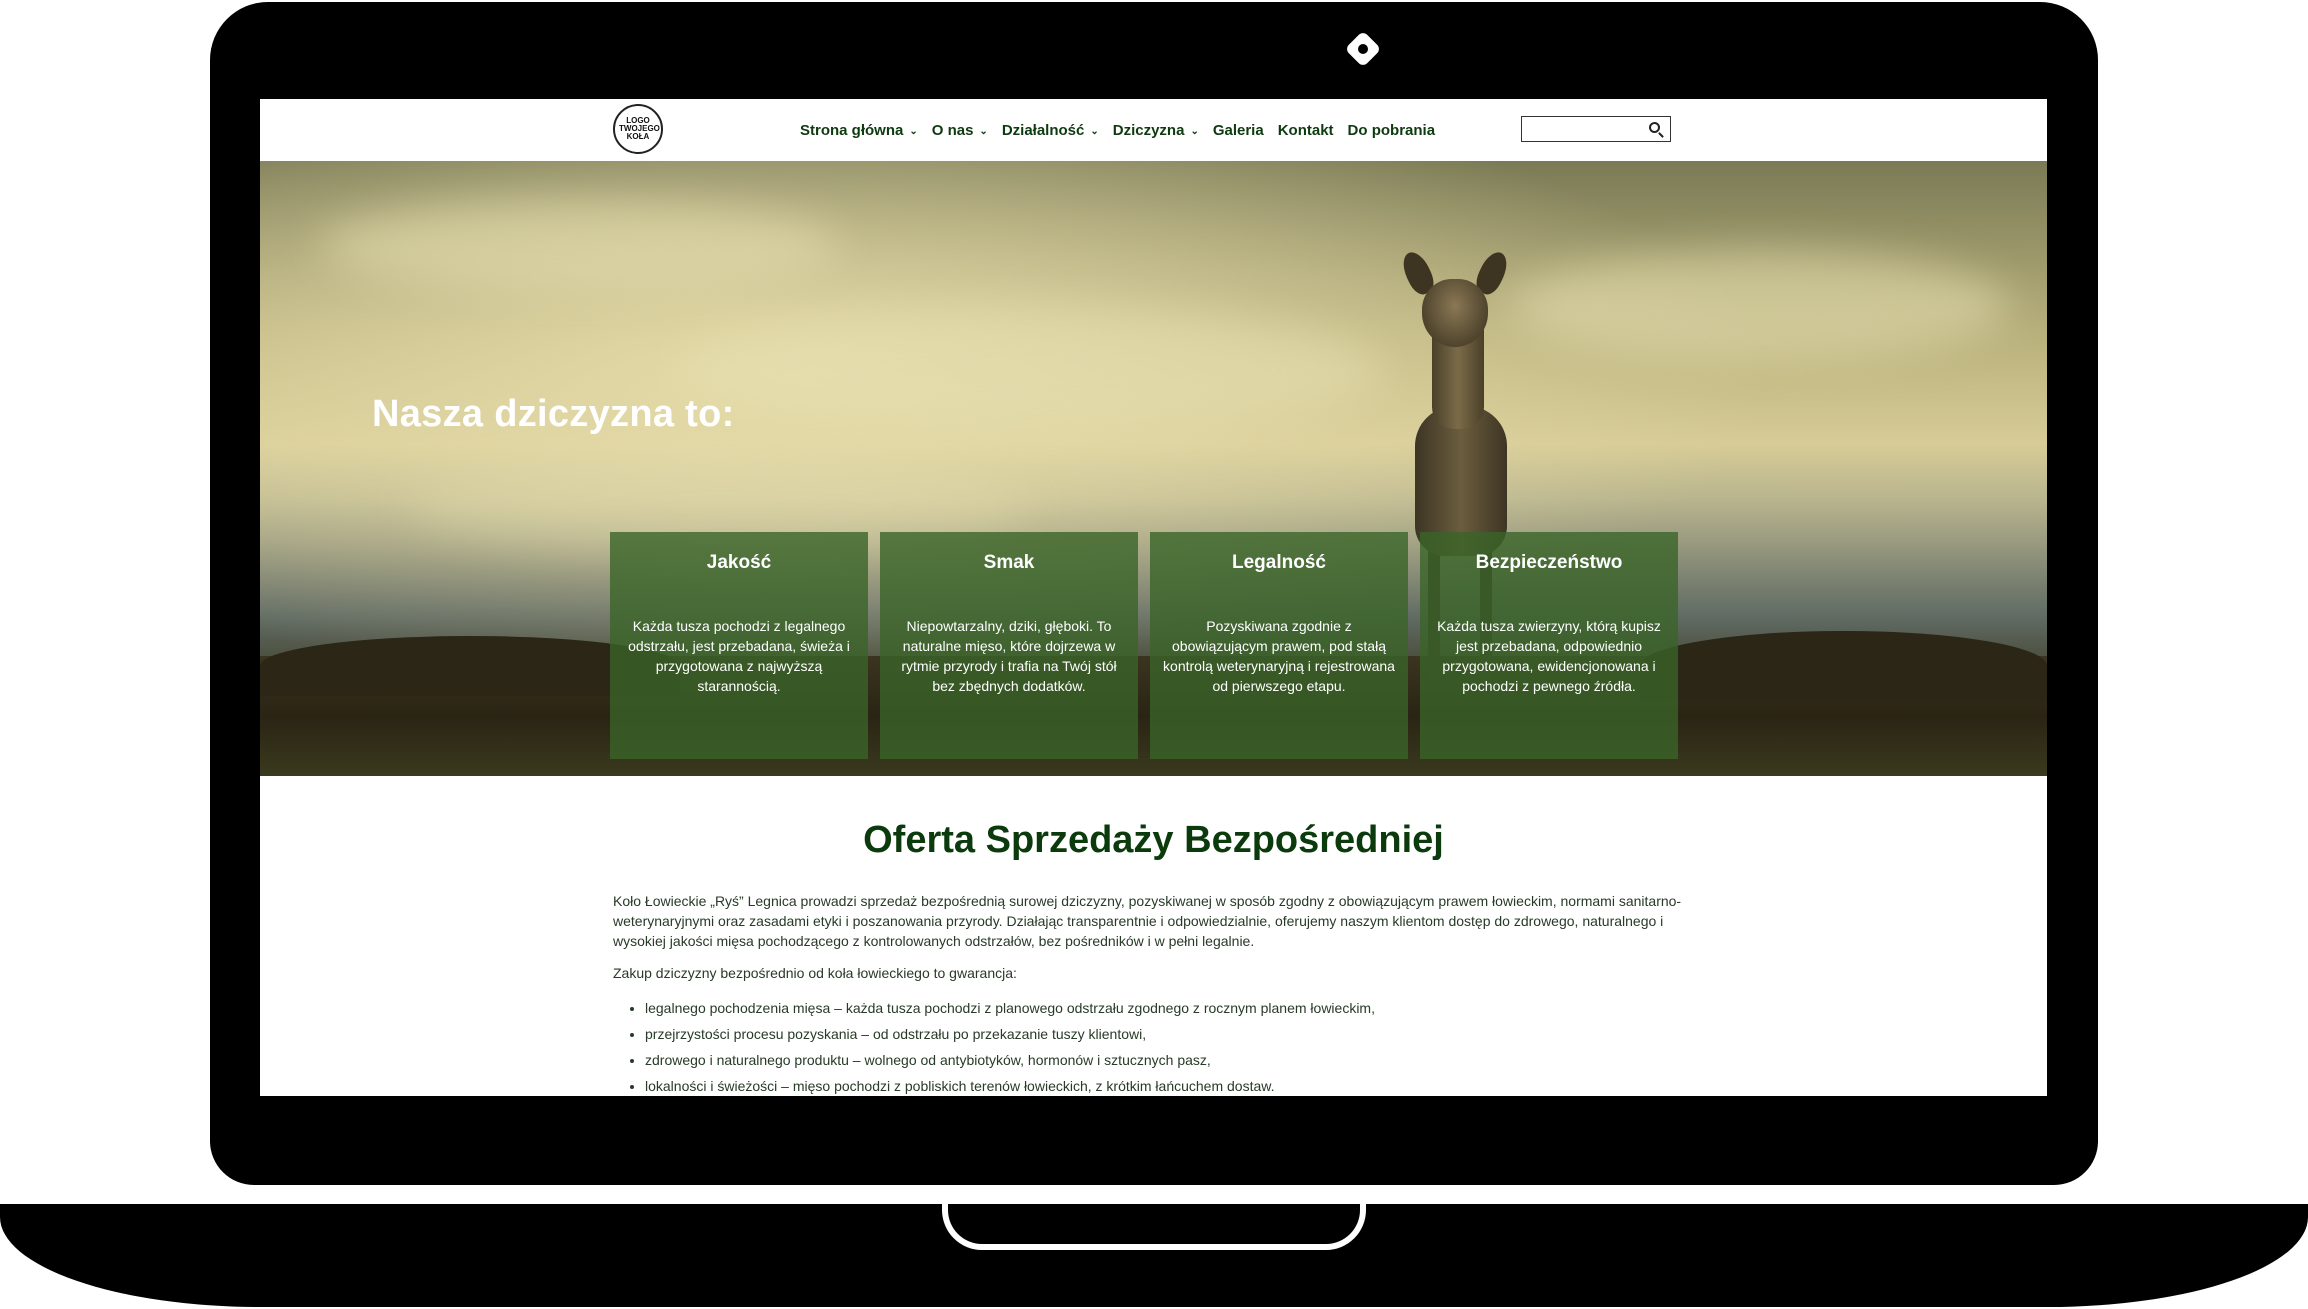  I want to click on card-title: Jakość, so click(739, 562).